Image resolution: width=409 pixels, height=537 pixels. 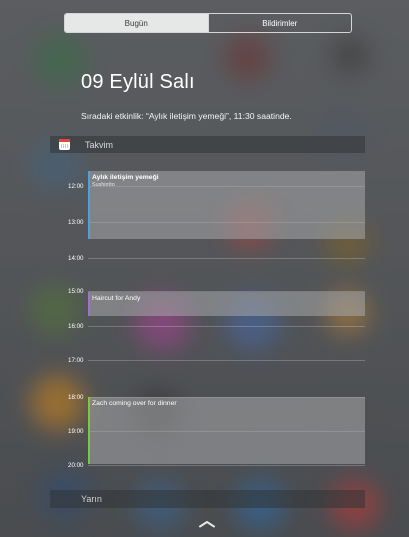 I want to click on hour-label: 16:00, so click(x=76, y=326).